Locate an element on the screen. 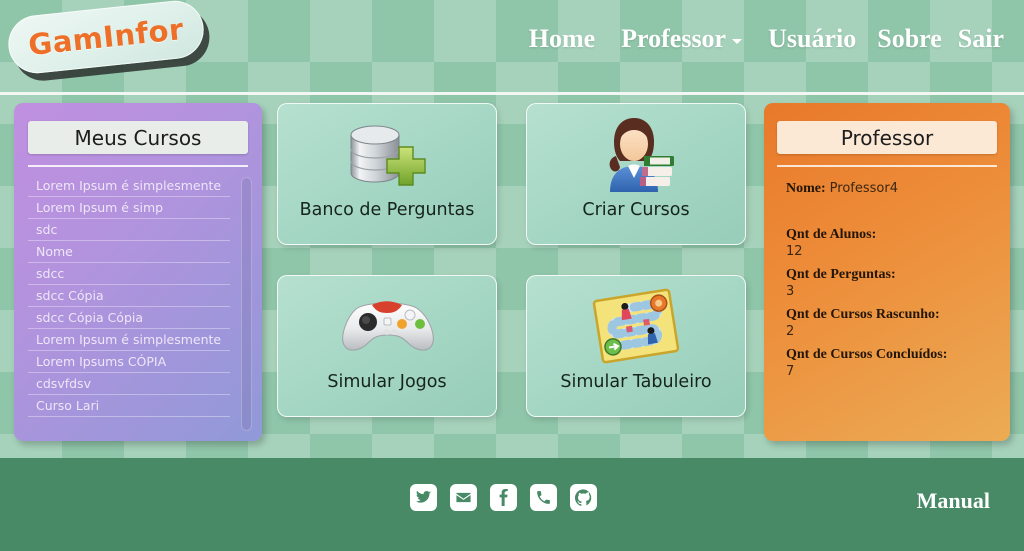 This screenshot has width=1024, height=551. nav-item-professor: Professor is located at coordinates (681, 39).